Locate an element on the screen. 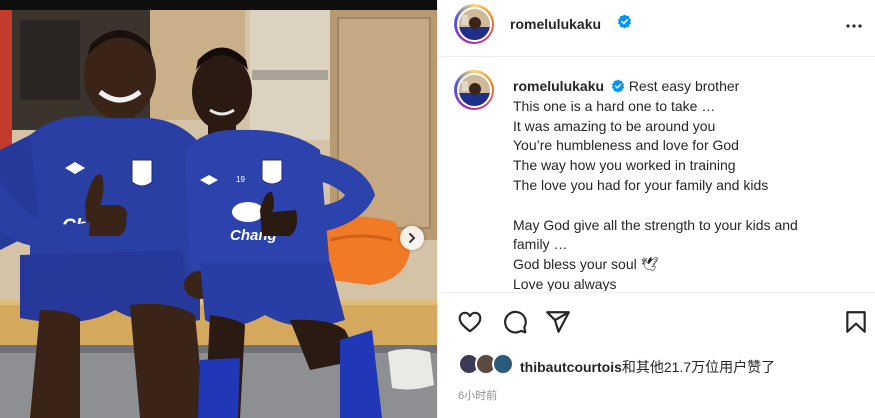 The height and width of the screenshot is (418, 875). liker-avatar is located at coordinates (503, 364).